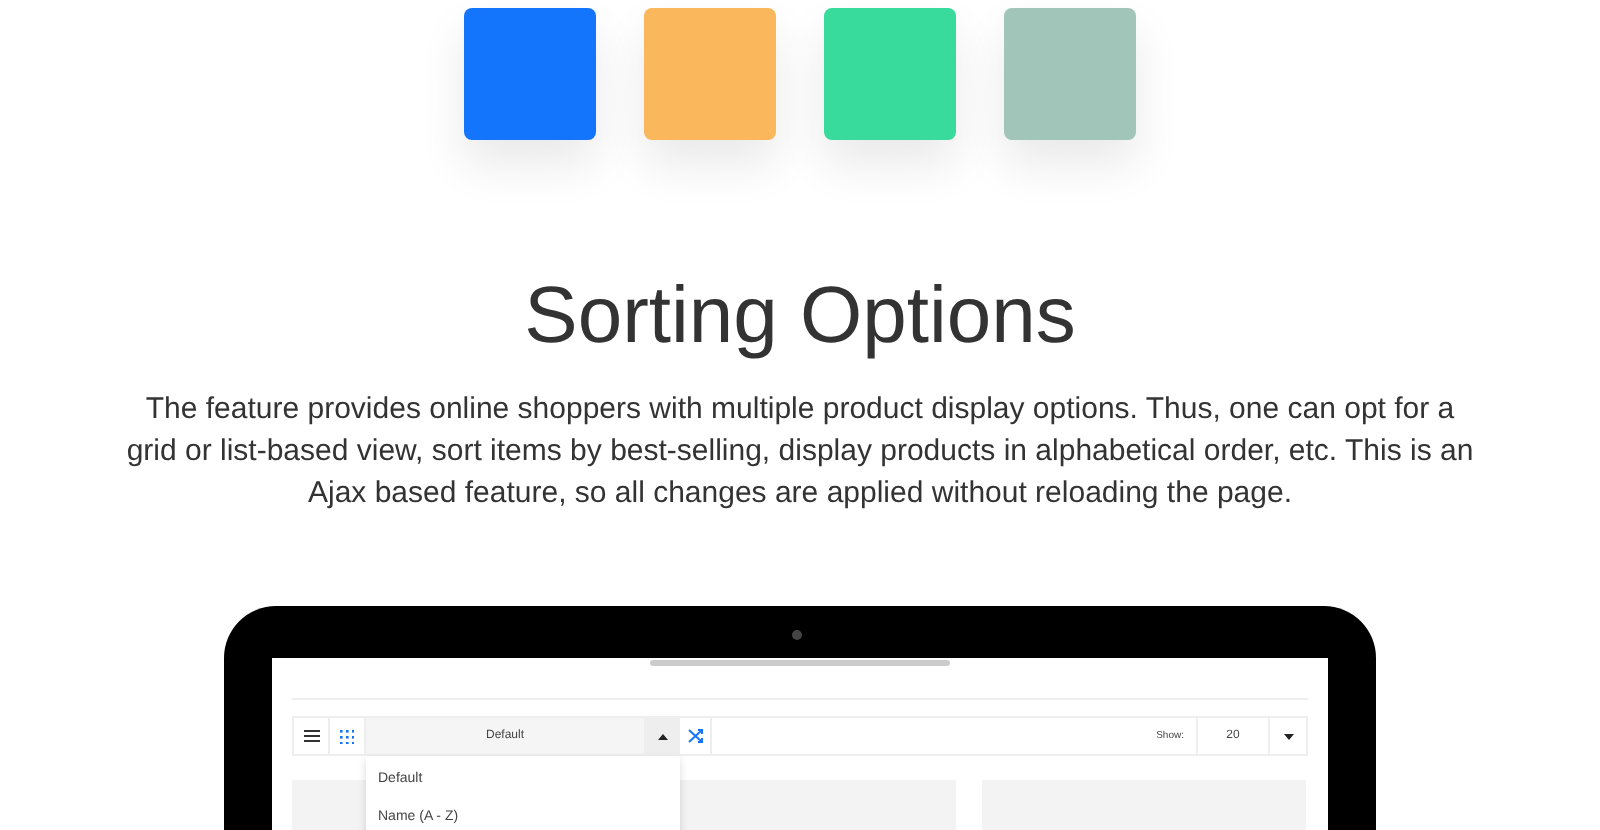  I want to click on caret-down-icon, so click(1288, 736).